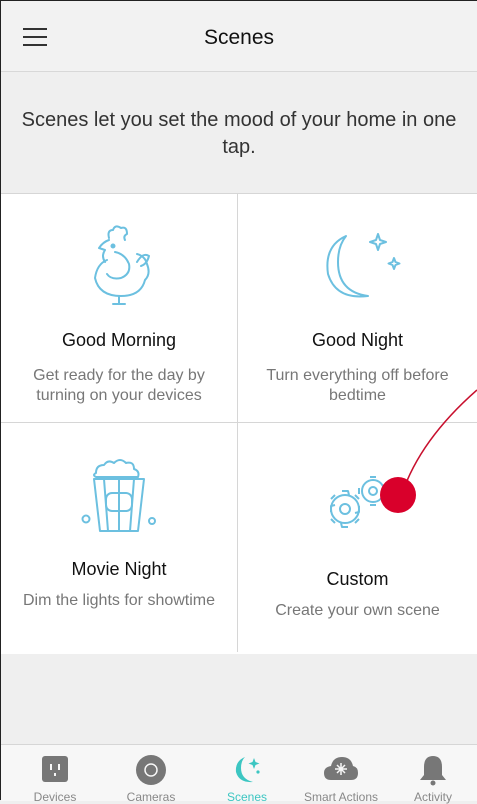  Describe the element at coordinates (55, 797) in the screenshot. I see `tab-label: Devices` at that location.